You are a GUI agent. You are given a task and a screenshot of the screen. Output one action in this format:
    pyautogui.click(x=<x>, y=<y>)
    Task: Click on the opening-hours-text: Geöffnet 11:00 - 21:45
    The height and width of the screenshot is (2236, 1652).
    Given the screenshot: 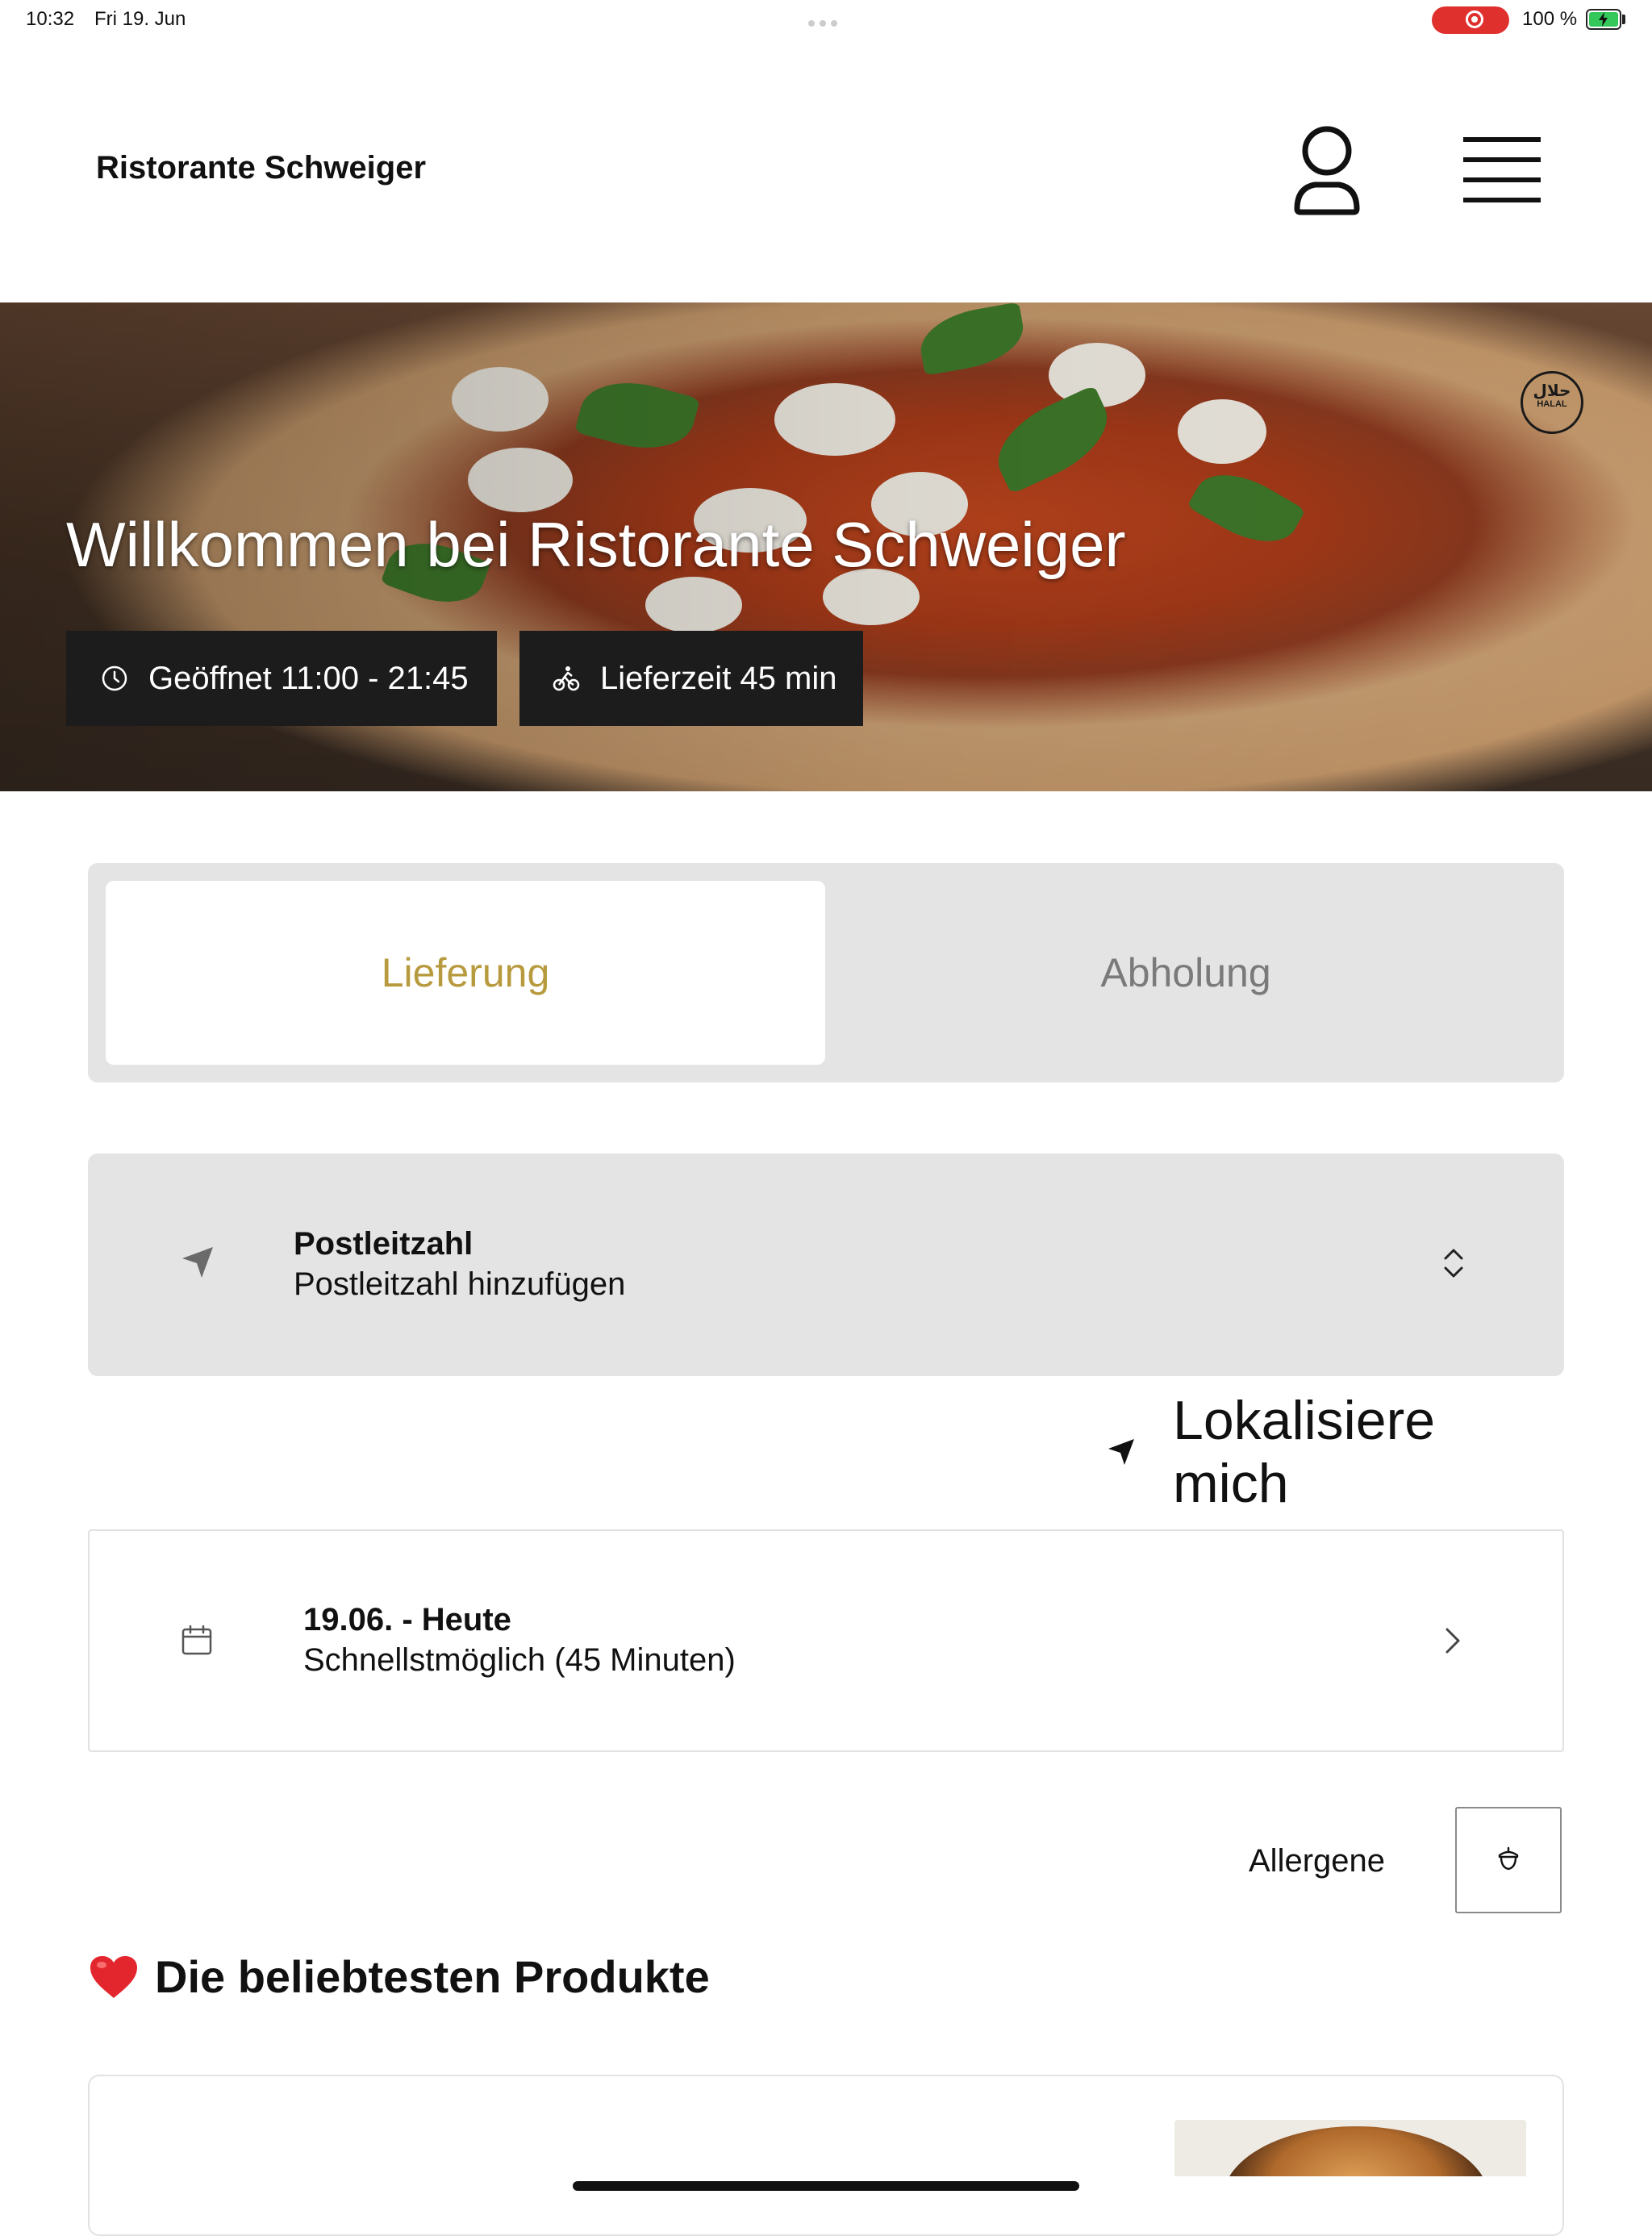 What is the action you would take?
    pyautogui.click(x=308, y=678)
    